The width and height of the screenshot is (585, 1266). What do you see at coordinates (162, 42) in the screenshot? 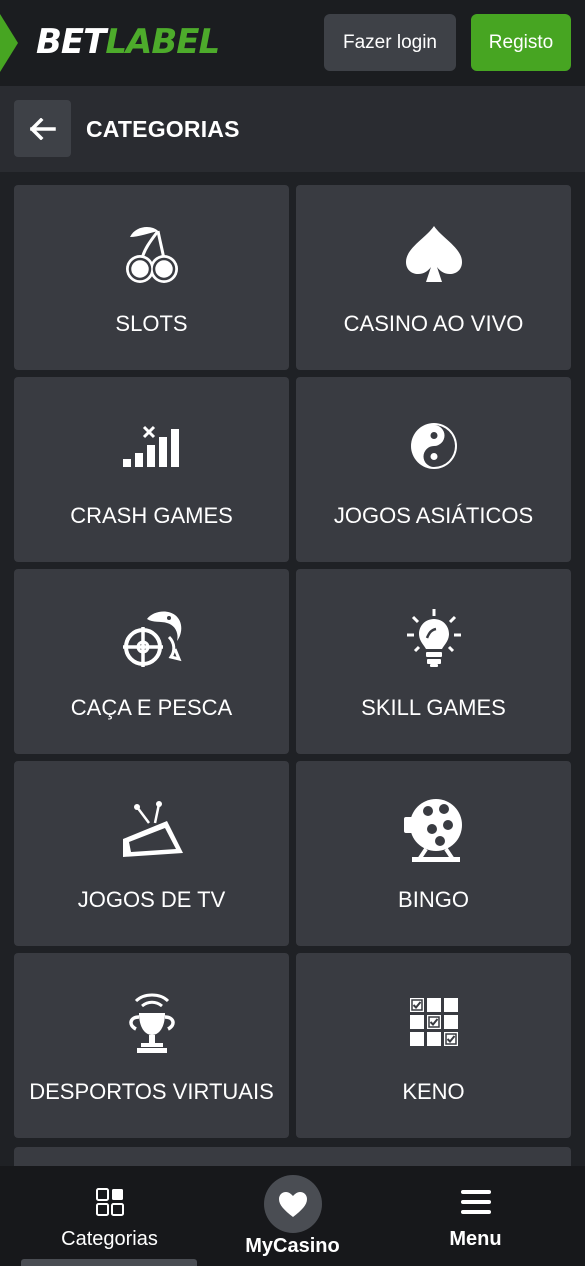
I see `logo-label-text: LABEL` at bounding box center [162, 42].